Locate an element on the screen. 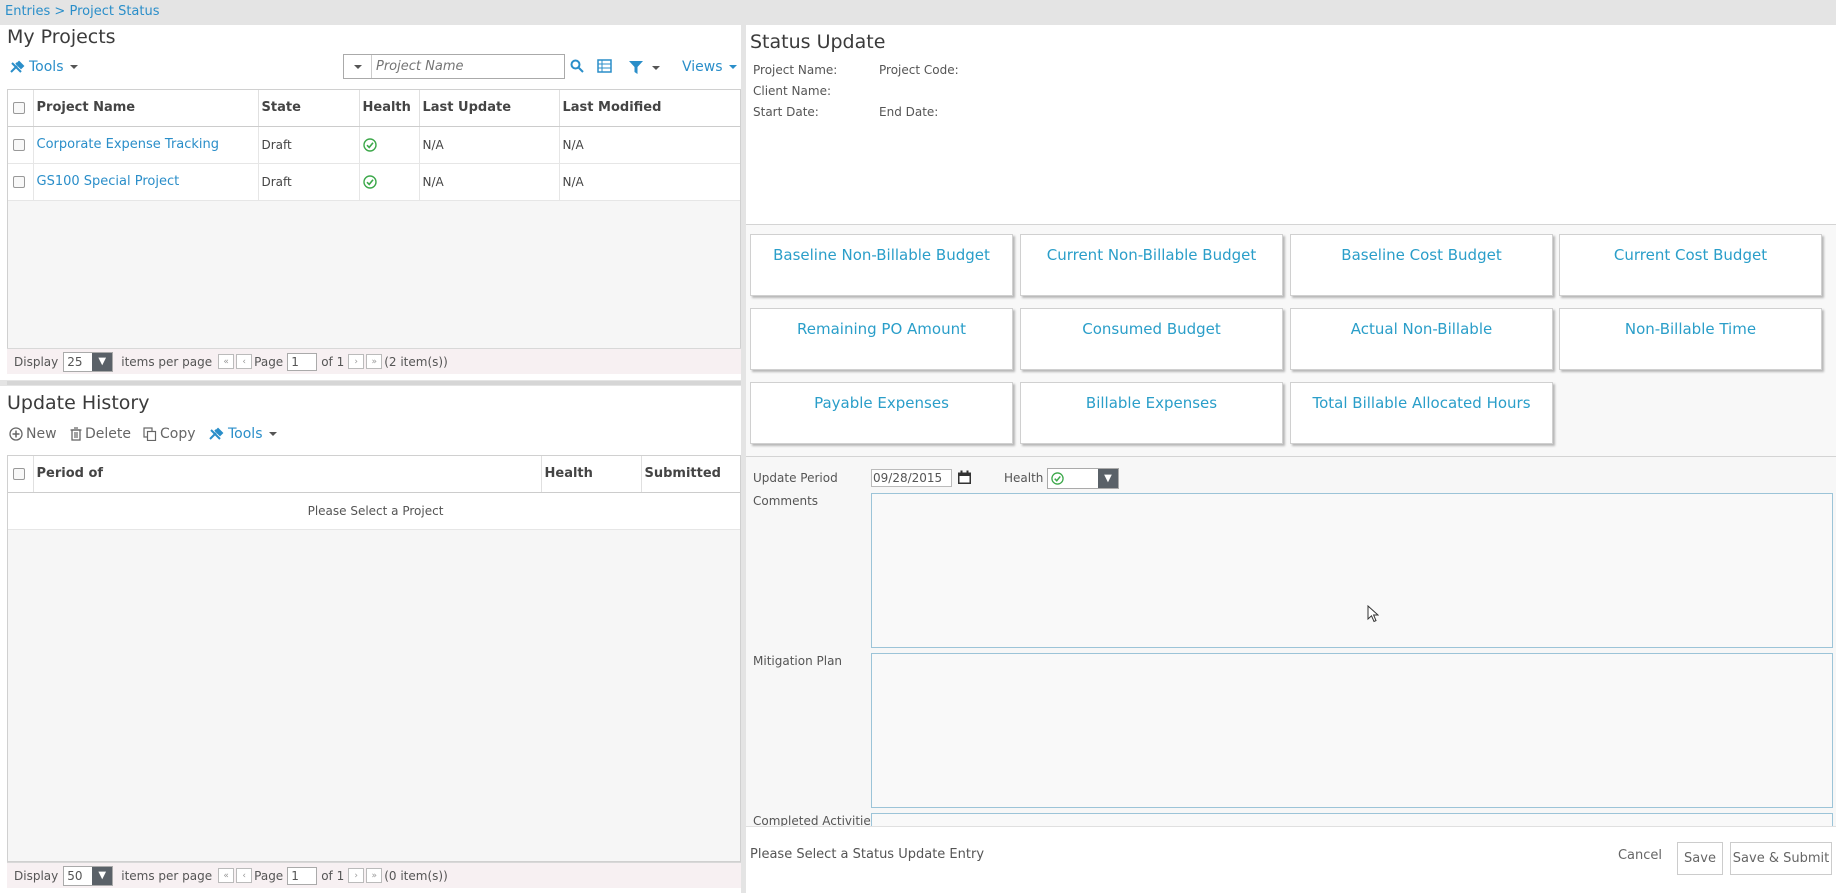  card-consumed-budget: Consumed Budget is located at coordinates (1151, 339).